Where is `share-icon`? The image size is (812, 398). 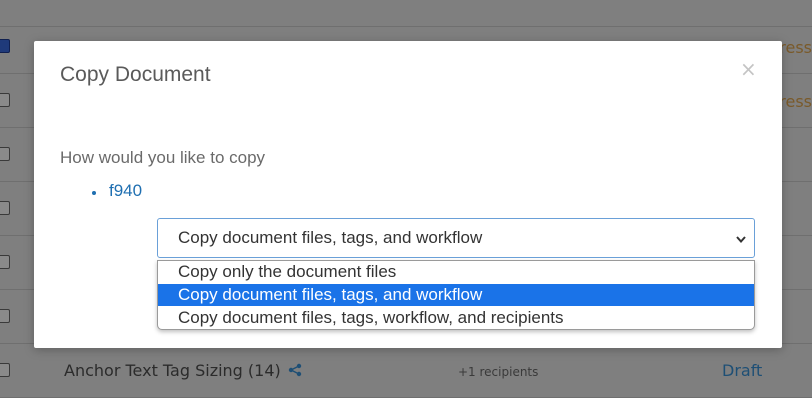 share-icon is located at coordinates (295, 370).